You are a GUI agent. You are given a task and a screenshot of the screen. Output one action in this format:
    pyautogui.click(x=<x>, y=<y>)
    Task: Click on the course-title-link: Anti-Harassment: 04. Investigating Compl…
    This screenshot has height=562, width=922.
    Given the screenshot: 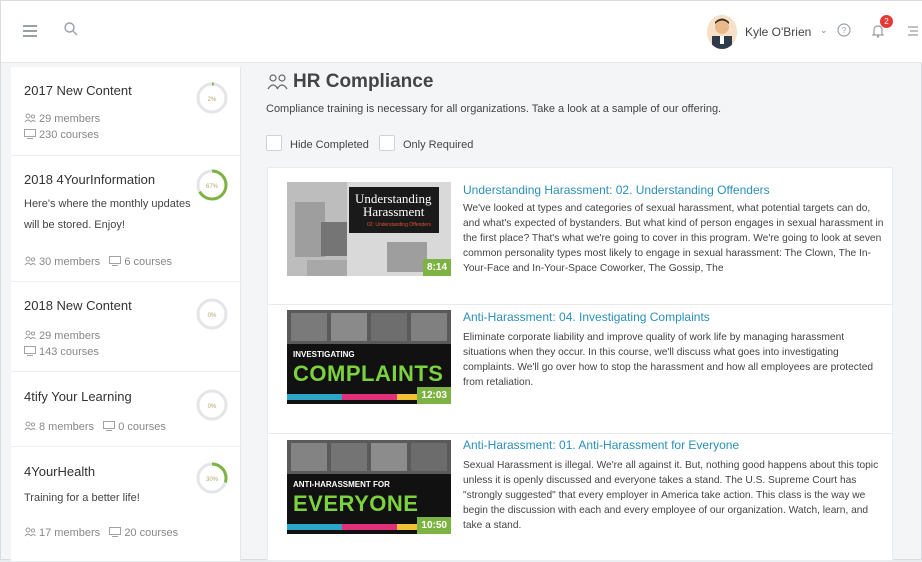 What is the action you would take?
    pyautogui.click(x=586, y=317)
    